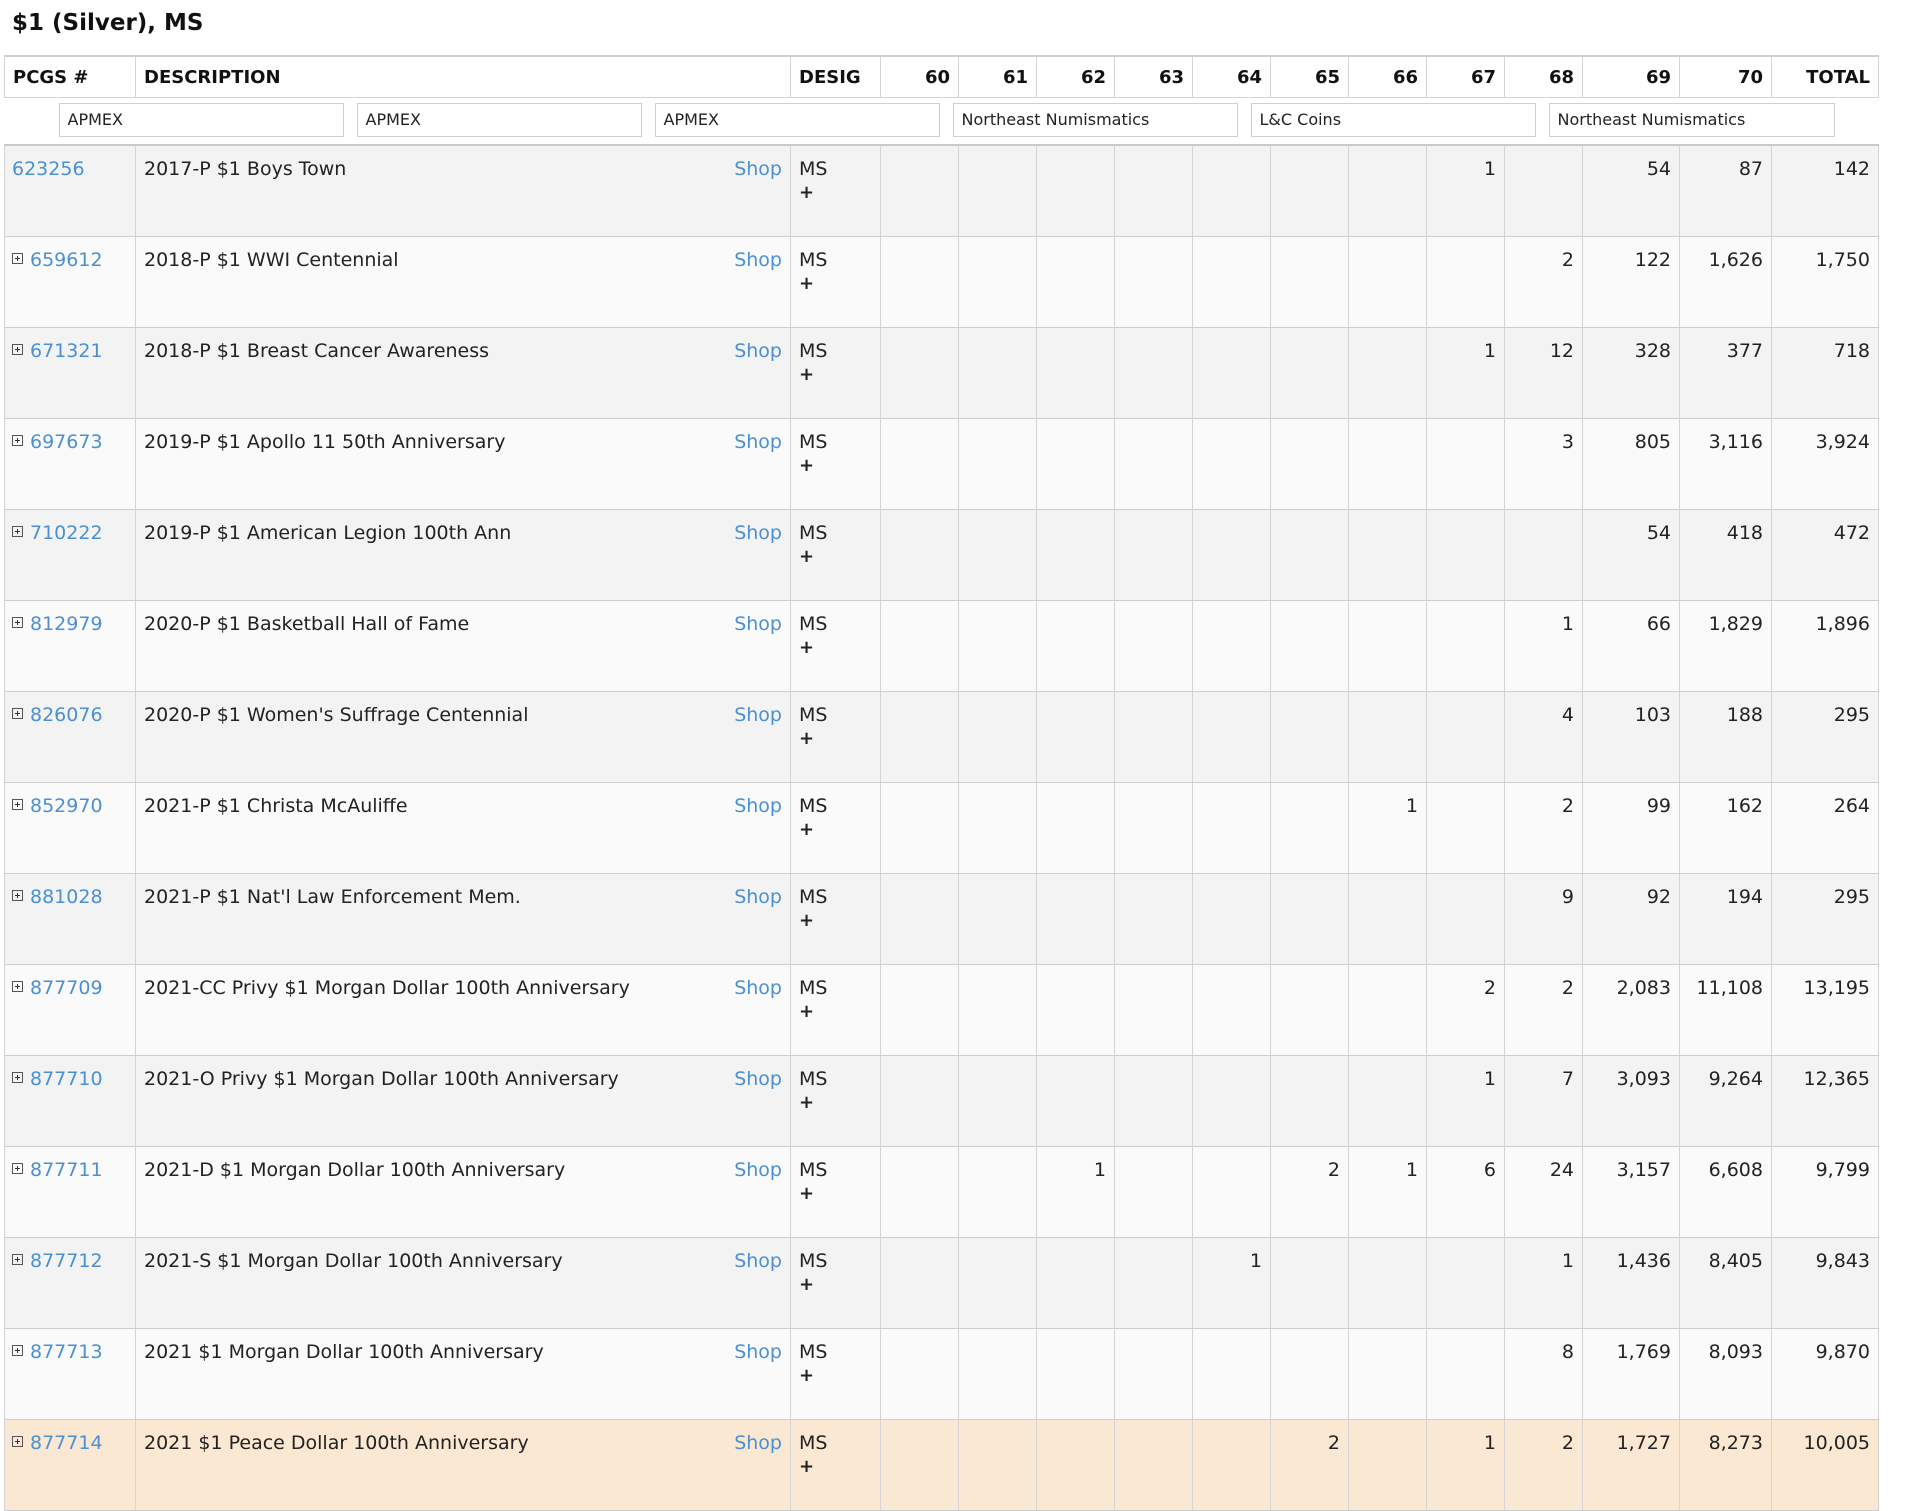  I want to click on pcgs-number-link: 877712, so click(66, 1261).